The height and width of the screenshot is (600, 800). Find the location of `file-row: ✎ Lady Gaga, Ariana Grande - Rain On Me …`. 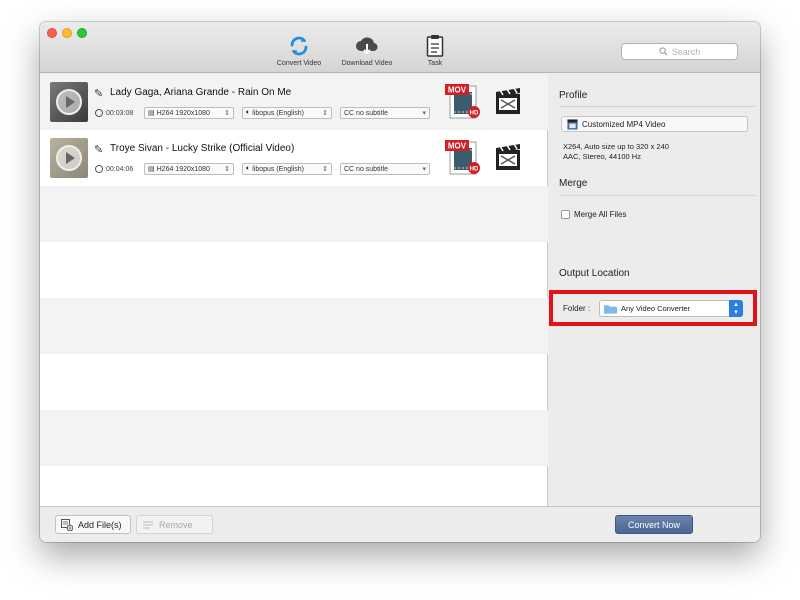

file-row: ✎ Lady Gaga, Ariana Grande - Rain On Me … is located at coordinates (294, 102).